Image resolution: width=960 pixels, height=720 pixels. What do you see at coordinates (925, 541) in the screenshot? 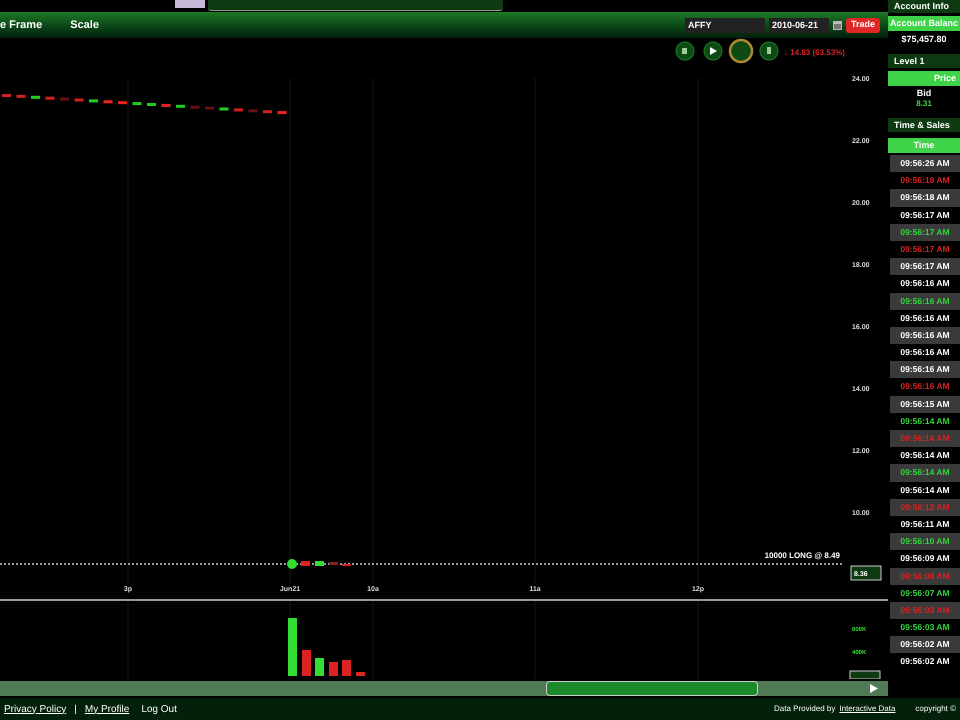
I see `trade-time: 09:56:10 AM` at bounding box center [925, 541].